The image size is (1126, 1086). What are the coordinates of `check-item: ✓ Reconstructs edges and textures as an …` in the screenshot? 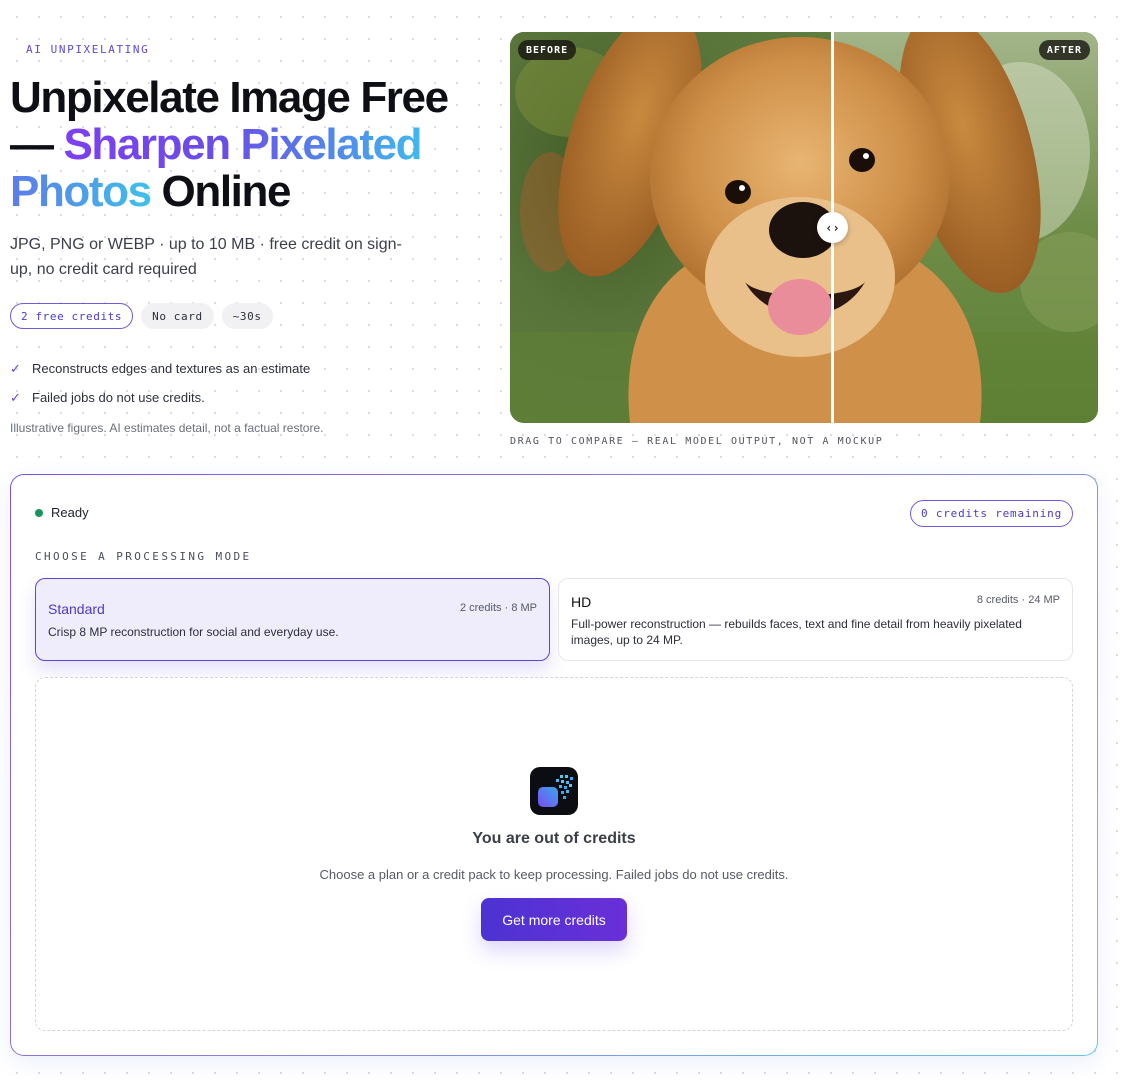 It's located at (160, 368).